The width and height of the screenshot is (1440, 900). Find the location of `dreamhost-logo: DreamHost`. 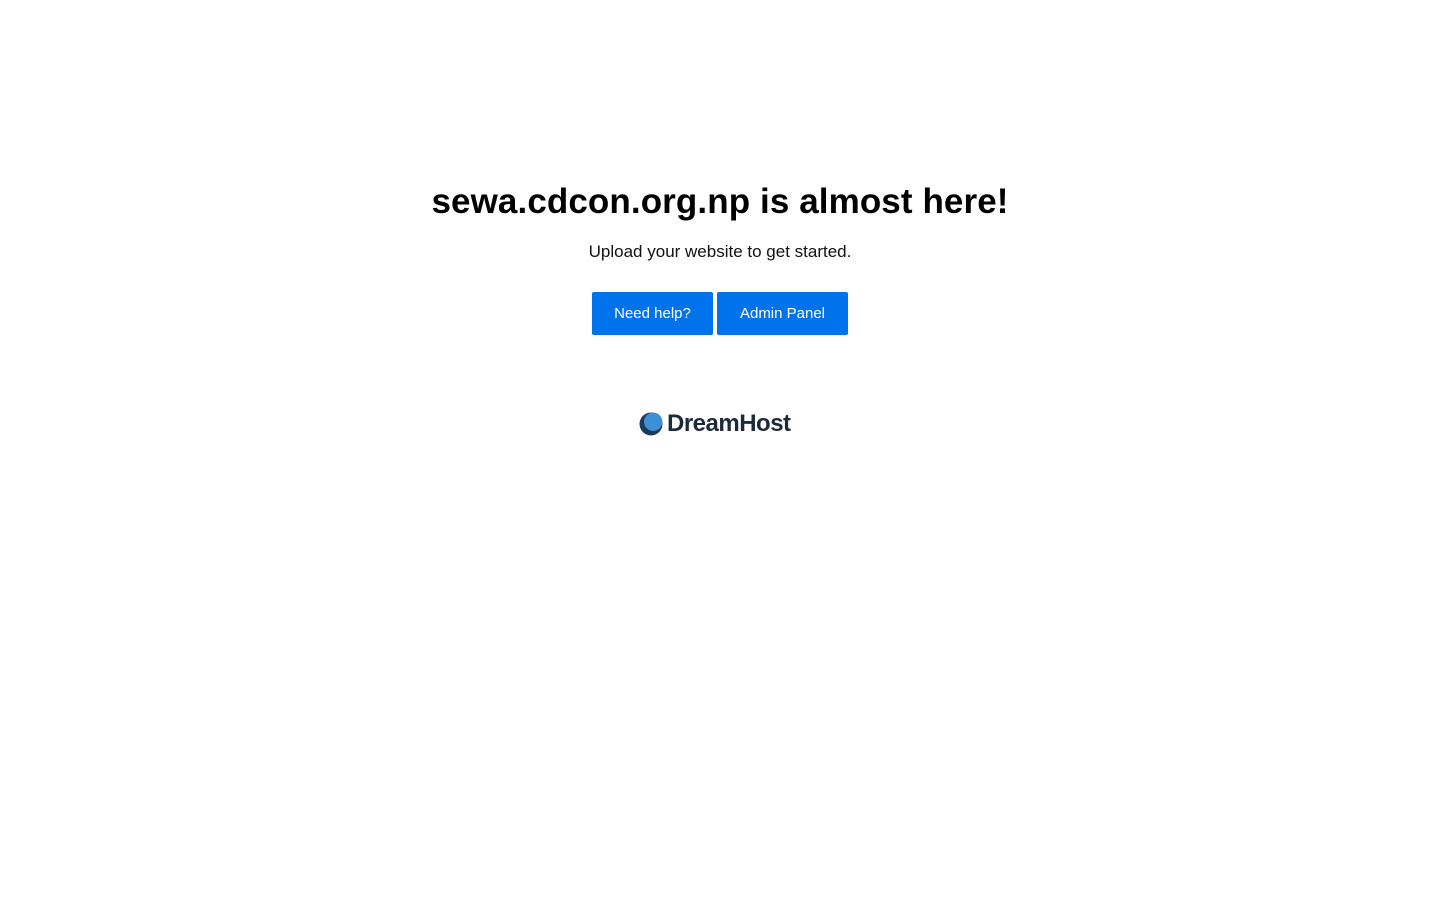

dreamhost-logo: DreamHost is located at coordinates (715, 424).